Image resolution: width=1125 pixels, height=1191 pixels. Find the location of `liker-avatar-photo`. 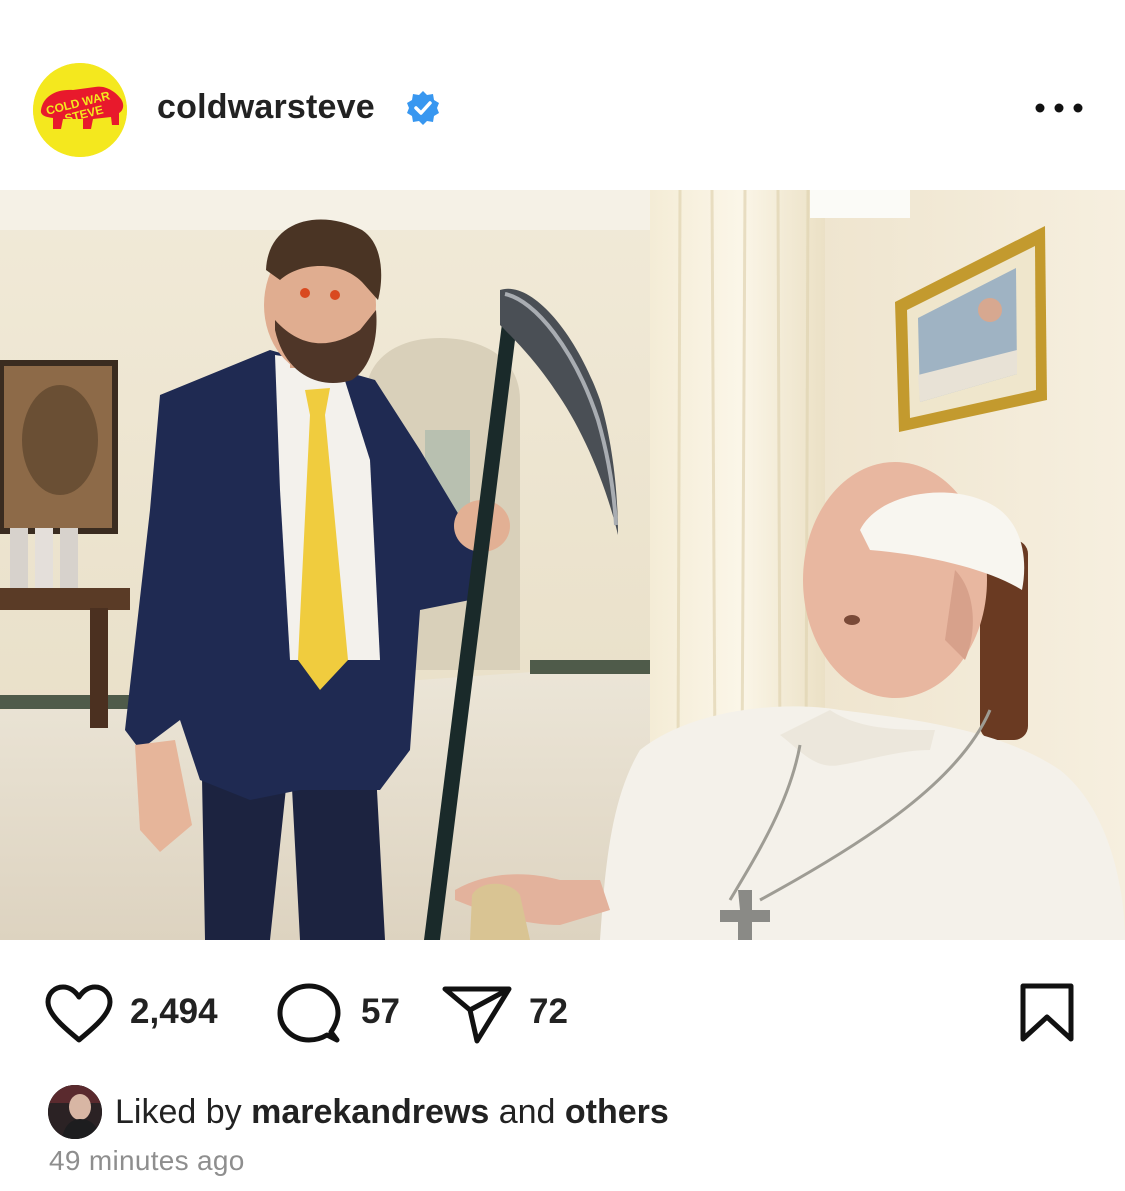

liker-avatar-photo is located at coordinates (75, 1112).